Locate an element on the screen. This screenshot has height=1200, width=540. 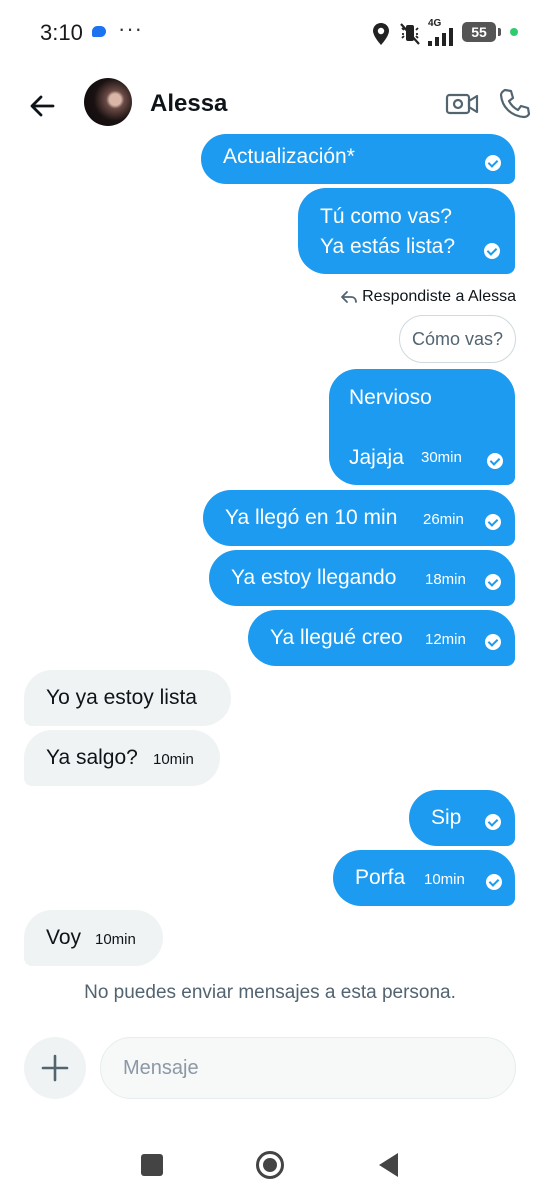
reply-arrow-icon is located at coordinates (349, 296).